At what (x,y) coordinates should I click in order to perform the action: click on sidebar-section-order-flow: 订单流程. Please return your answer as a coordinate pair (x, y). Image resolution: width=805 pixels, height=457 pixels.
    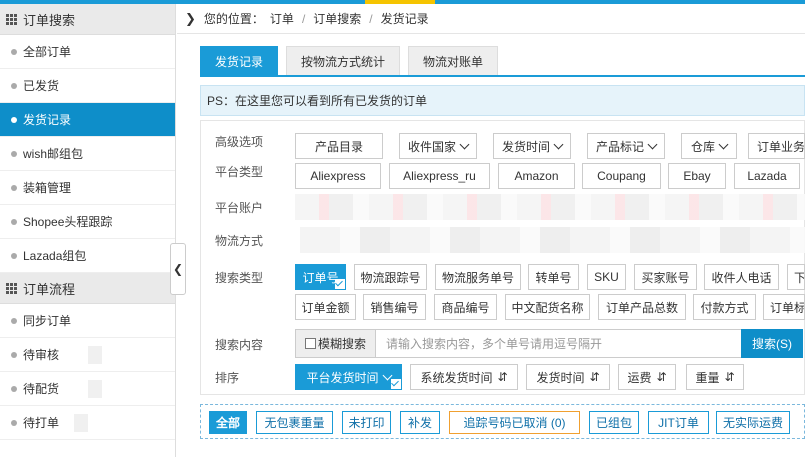
    Looking at the image, I should click on (87, 288).